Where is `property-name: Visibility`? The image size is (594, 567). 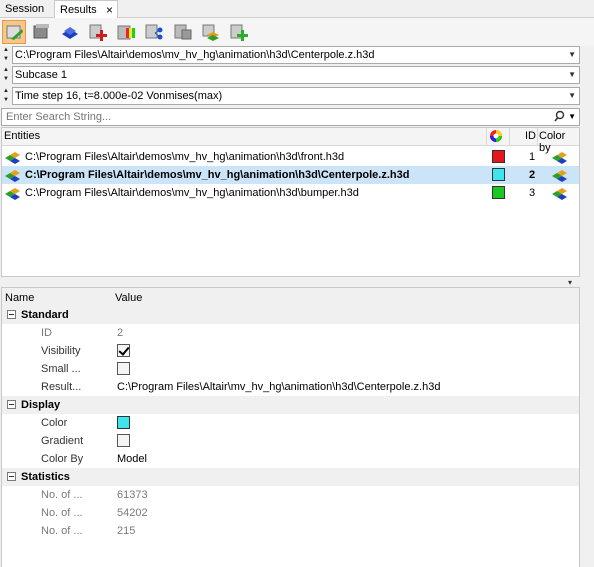 property-name: Visibility is located at coordinates (61, 351).